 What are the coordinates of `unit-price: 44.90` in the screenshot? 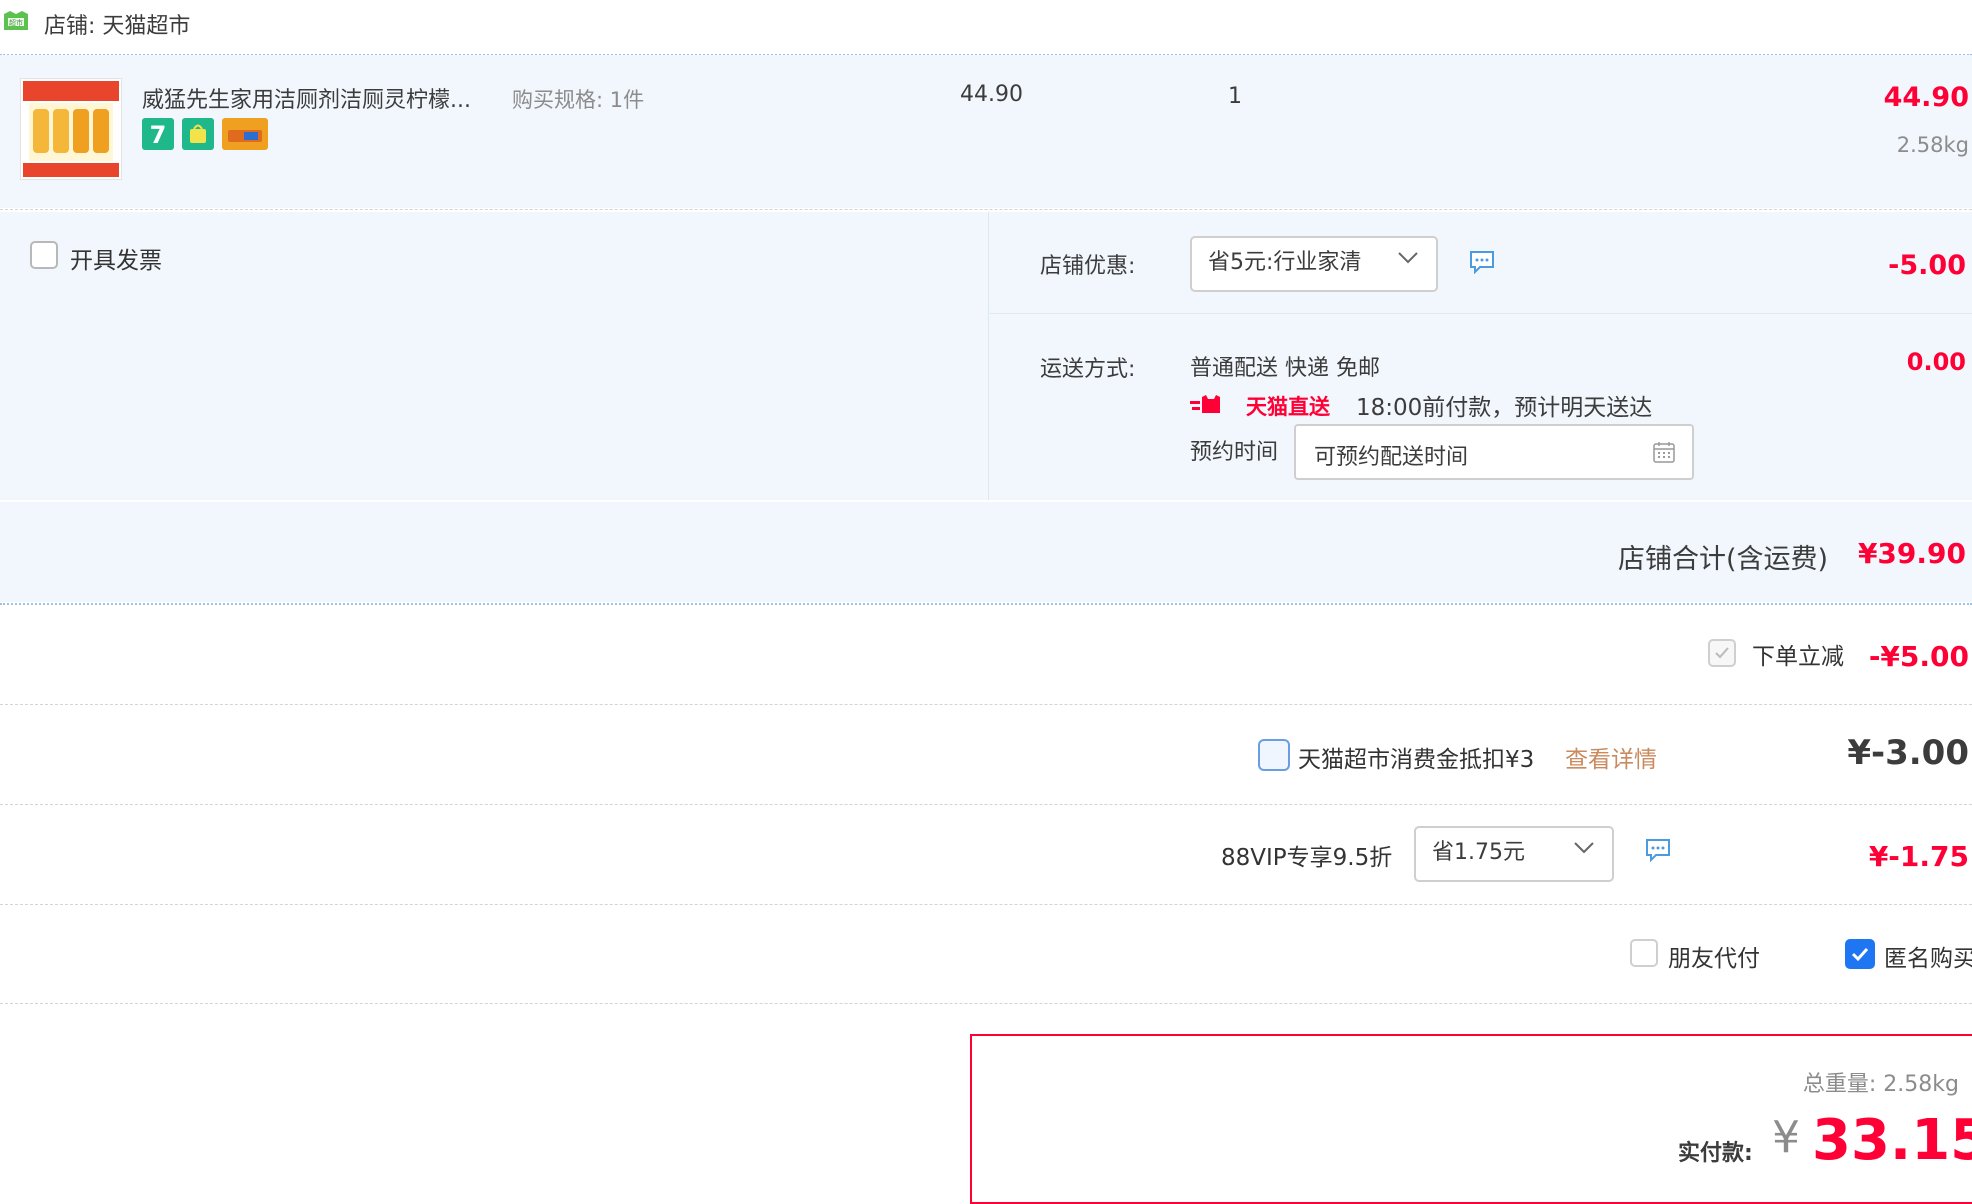 It's located at (991, 94).